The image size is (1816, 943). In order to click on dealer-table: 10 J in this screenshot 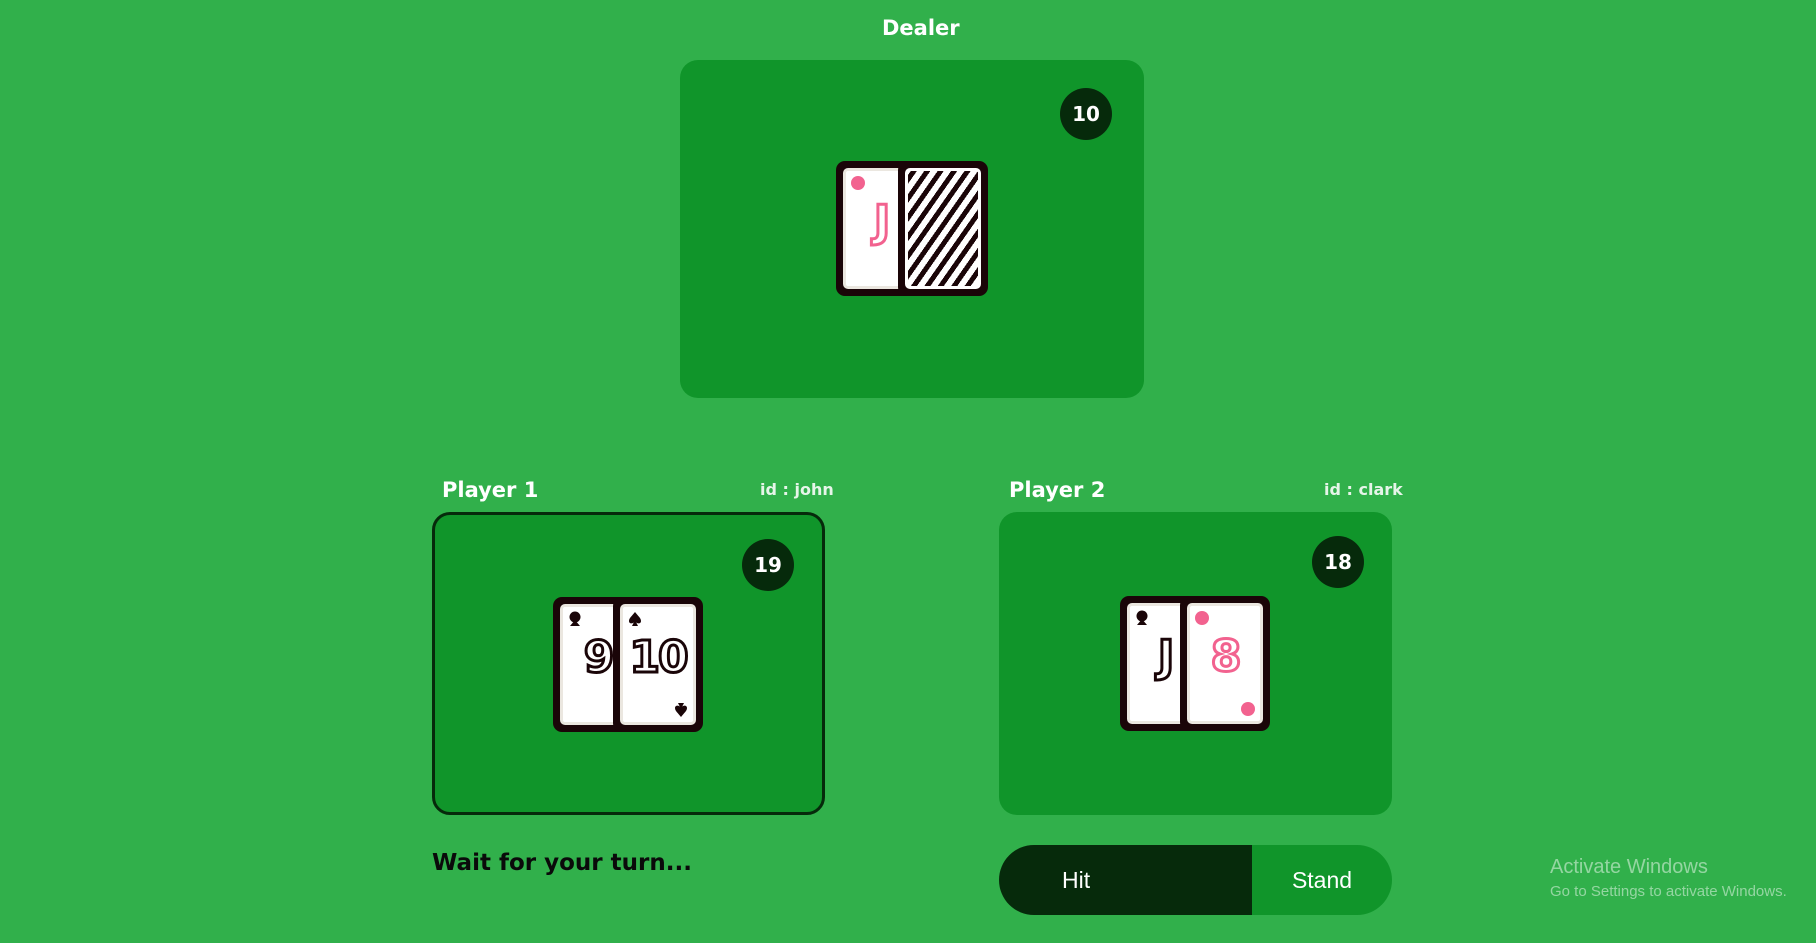, I will do `click(912, 229)`.